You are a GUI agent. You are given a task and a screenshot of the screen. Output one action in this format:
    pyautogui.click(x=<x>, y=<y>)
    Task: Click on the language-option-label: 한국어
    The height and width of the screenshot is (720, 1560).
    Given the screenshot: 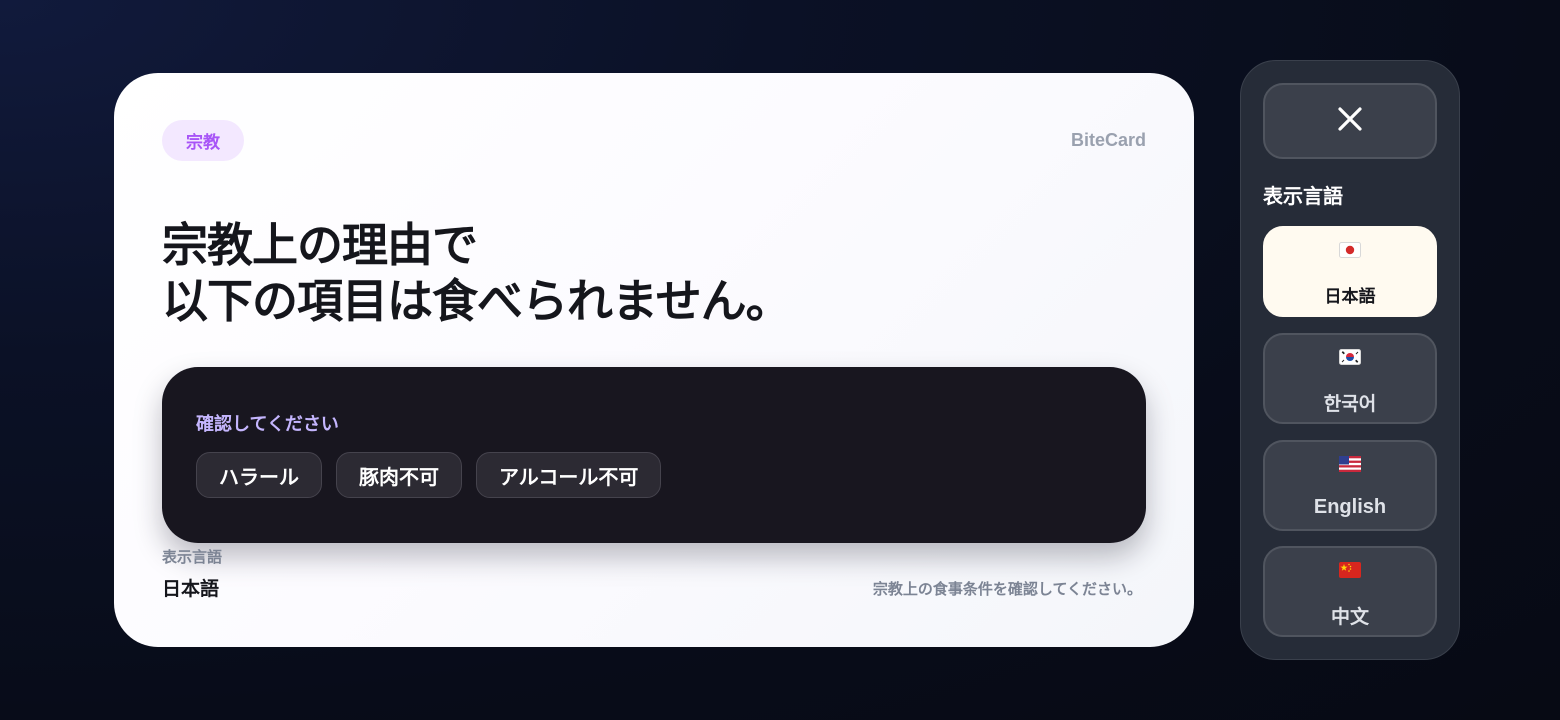 What is the action you would take?
    pyautogui.click(x=1350, y=404)
    